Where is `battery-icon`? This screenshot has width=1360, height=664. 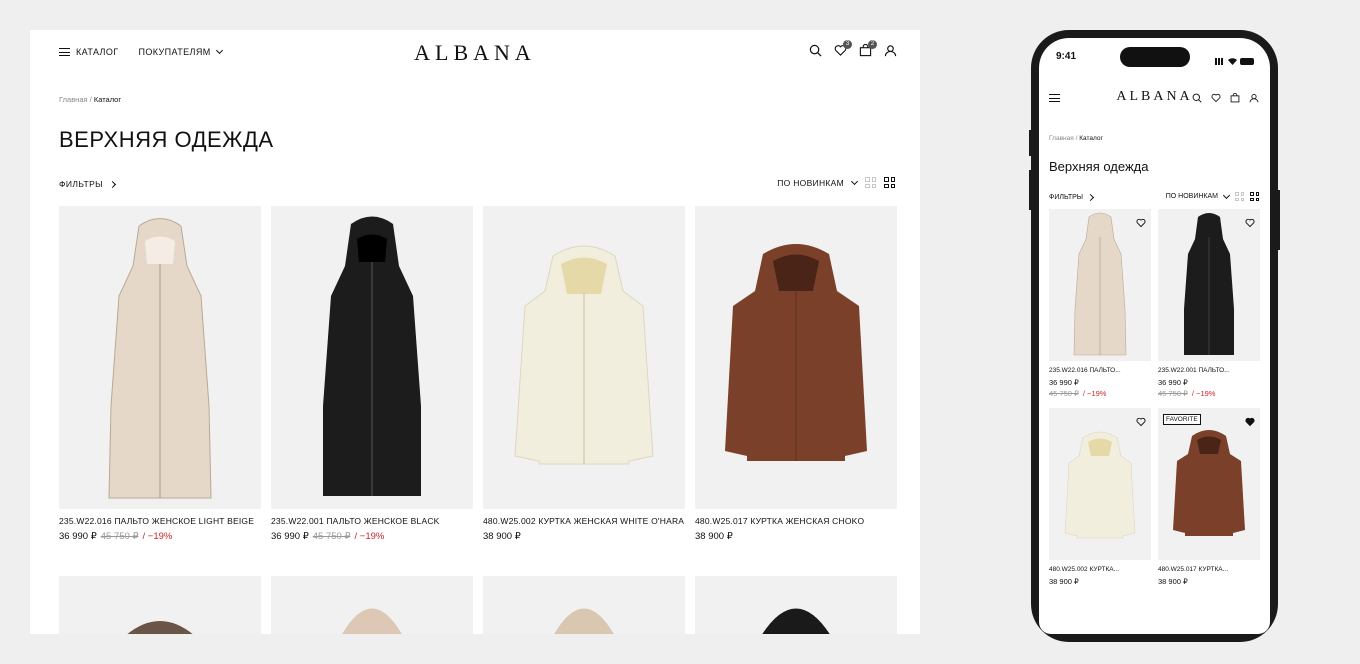
battery-icon is located at coordinates (1247, 61).